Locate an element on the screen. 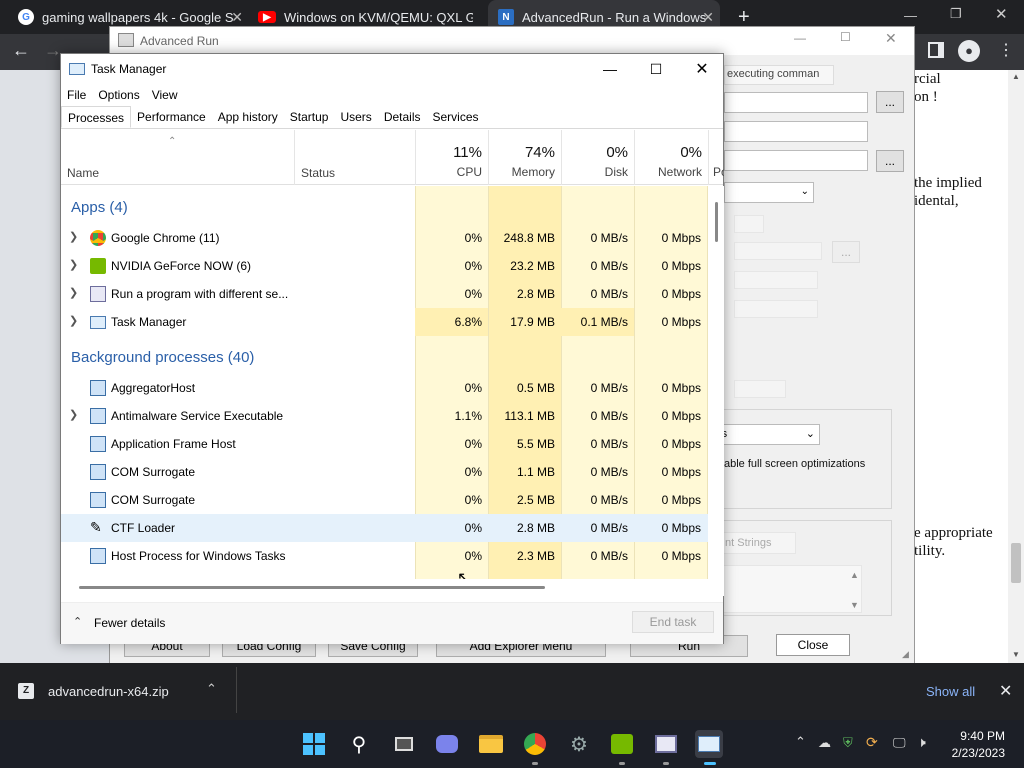 This screenshot has height=768, width=1024. tab-users: Users is located at coordinates (355, 117).